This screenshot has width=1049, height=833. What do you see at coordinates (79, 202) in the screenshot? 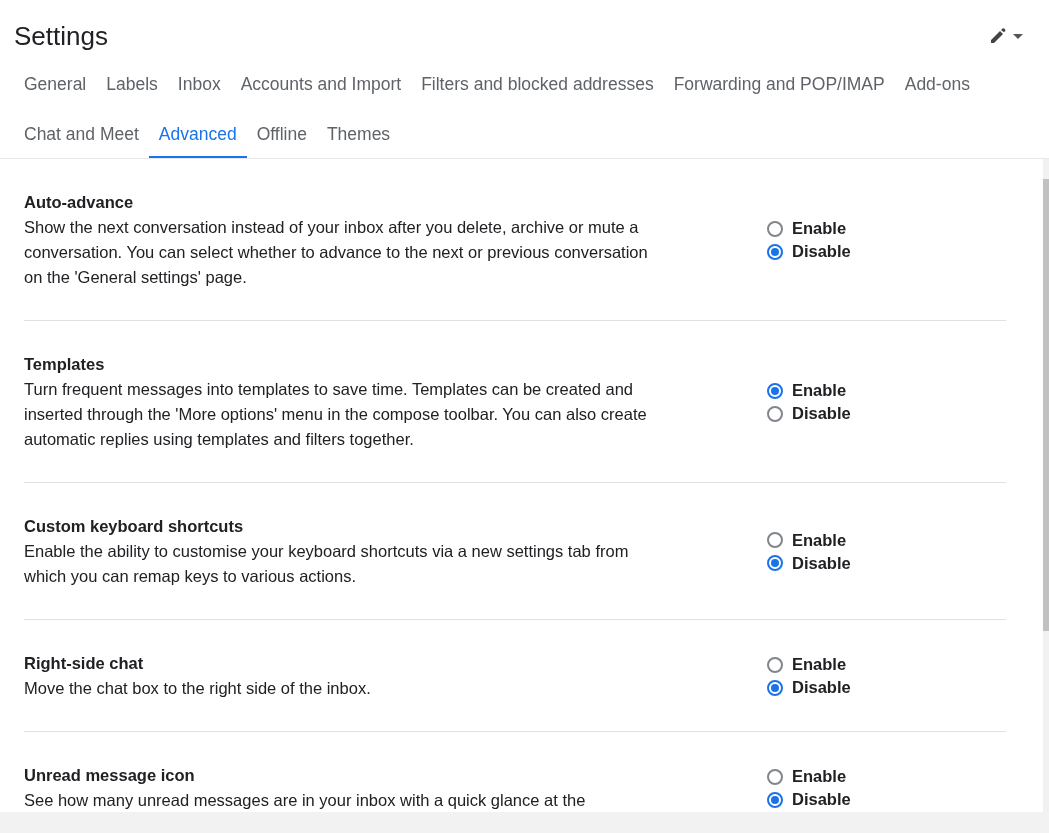
I see `setting-title: Auto-advance` at bounding box center [79, 202].